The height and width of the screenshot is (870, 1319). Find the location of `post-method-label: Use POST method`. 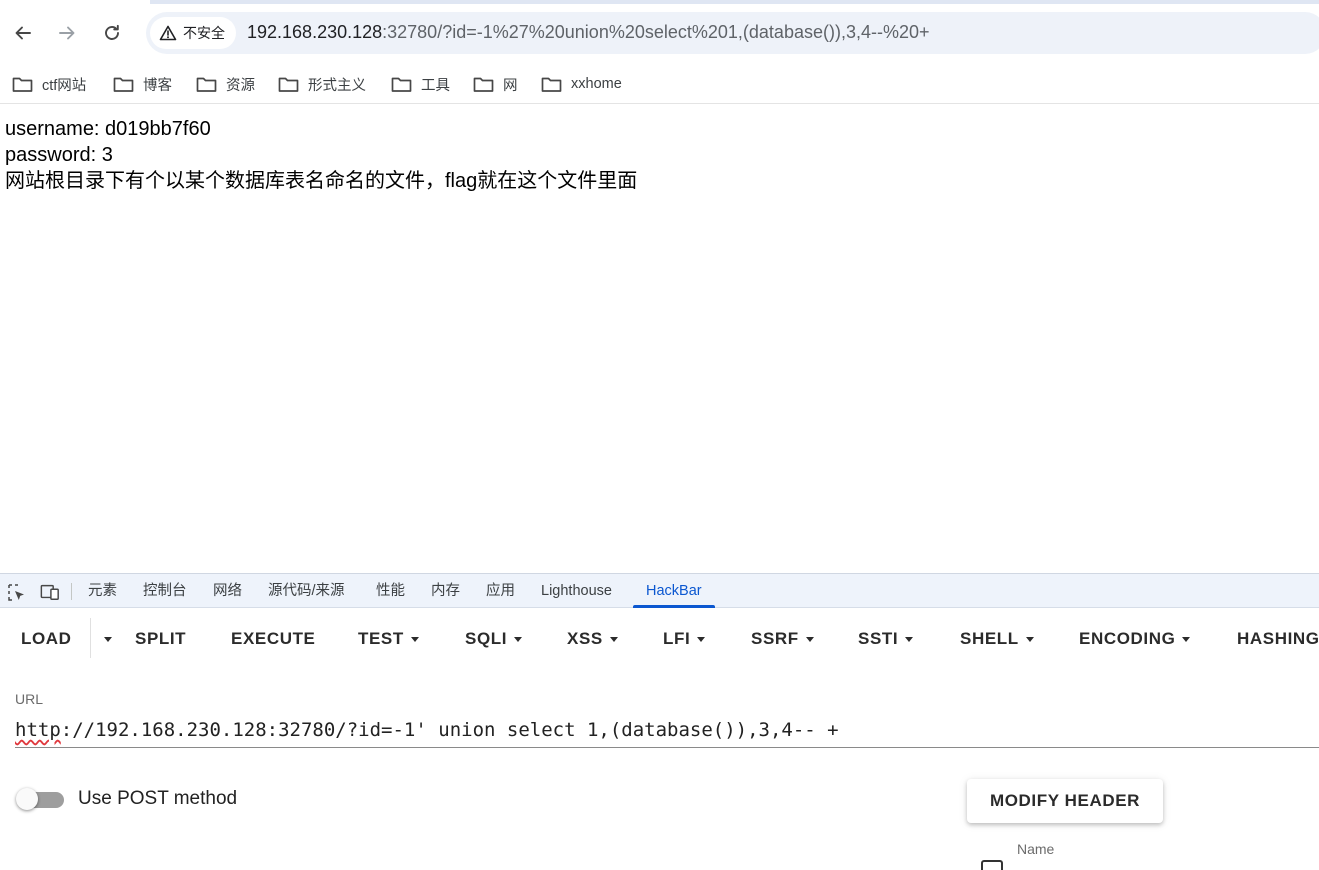

post-method-label: Use POST method is located at coordinates (158, 798).